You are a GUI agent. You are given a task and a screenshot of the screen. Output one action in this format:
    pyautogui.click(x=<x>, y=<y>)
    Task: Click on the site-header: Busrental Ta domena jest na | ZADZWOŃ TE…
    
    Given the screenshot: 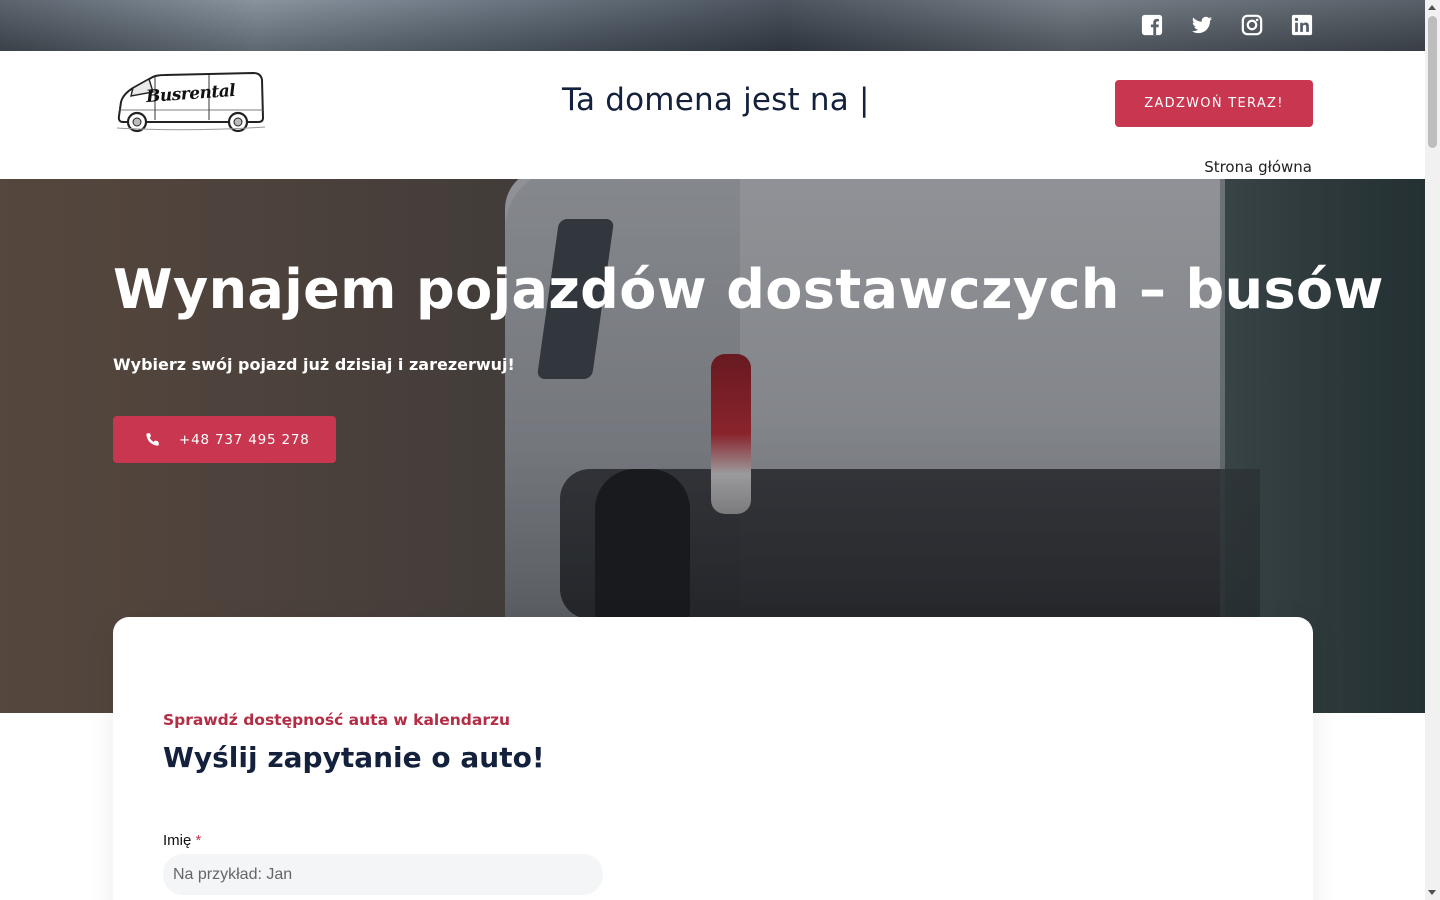 What is the action you would take?
    pyautogui.click(x=712, y=115)
    